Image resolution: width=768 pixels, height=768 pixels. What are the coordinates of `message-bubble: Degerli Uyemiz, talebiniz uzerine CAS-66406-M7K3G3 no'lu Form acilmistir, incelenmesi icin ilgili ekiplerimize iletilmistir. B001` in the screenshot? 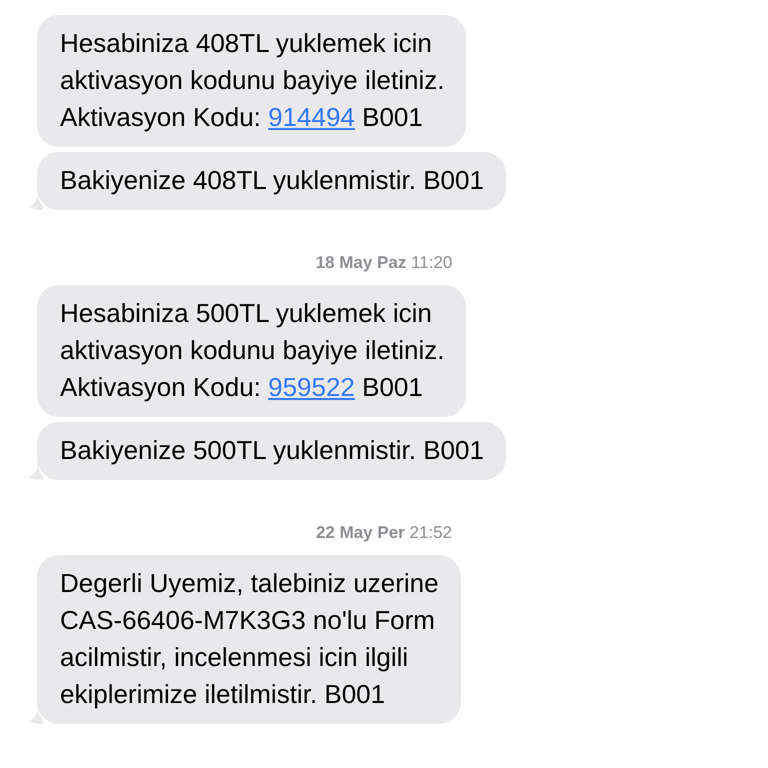 It's located at (249, 639).